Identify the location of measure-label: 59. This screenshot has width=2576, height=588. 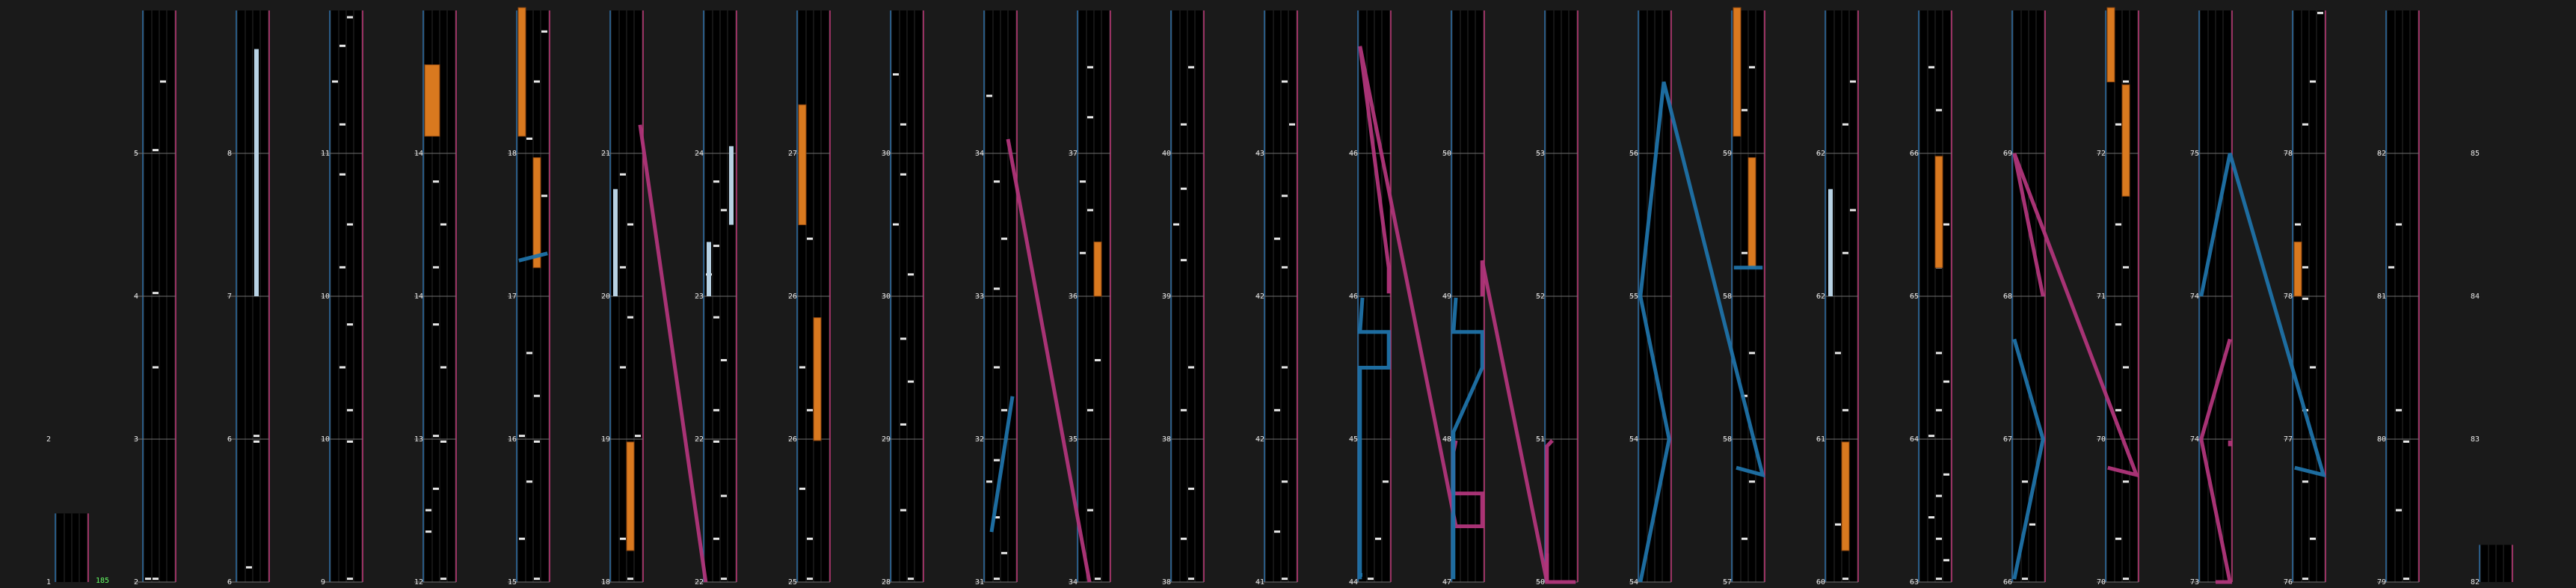
(1728, 154).